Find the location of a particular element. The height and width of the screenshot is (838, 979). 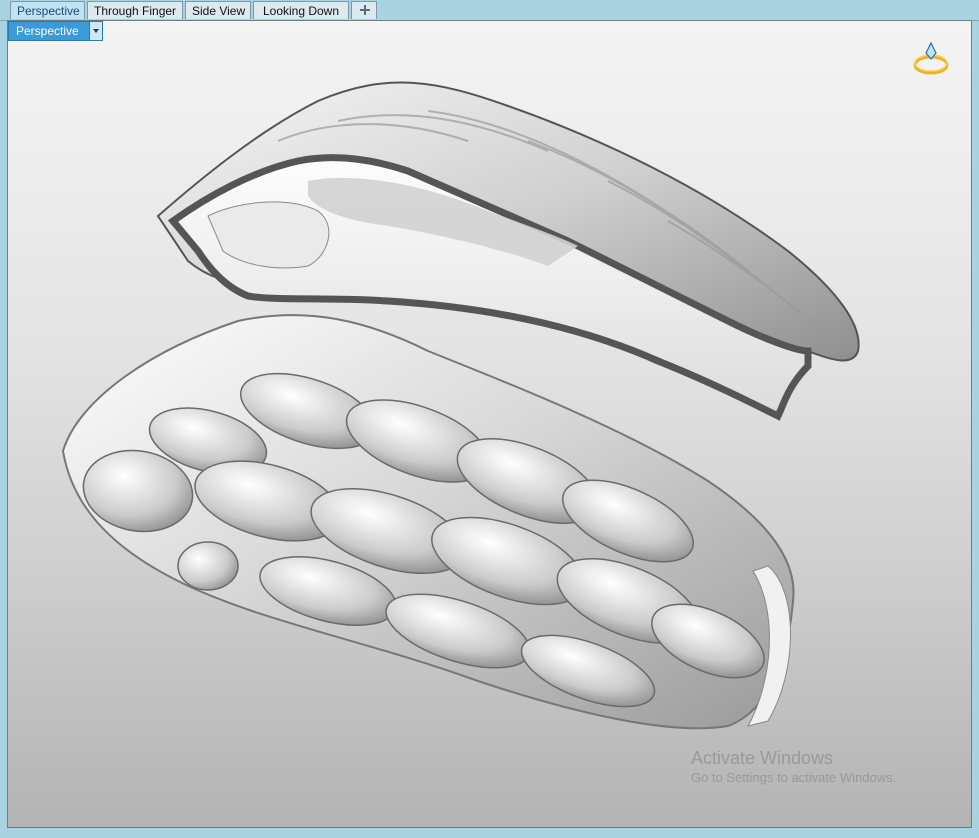

plus-icon is located at coordinates (365, 10).